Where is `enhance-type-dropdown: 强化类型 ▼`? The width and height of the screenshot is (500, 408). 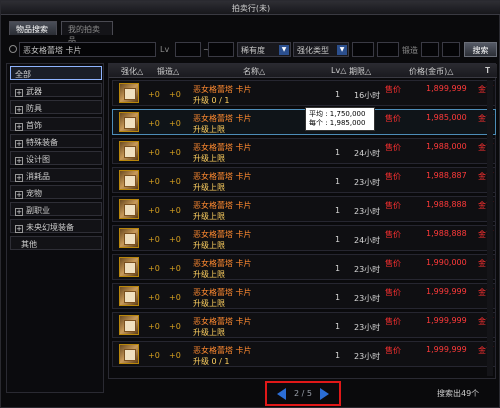
enhance-type-dropdown: 强化类型 ▼ is located at coordinates (321, 49).